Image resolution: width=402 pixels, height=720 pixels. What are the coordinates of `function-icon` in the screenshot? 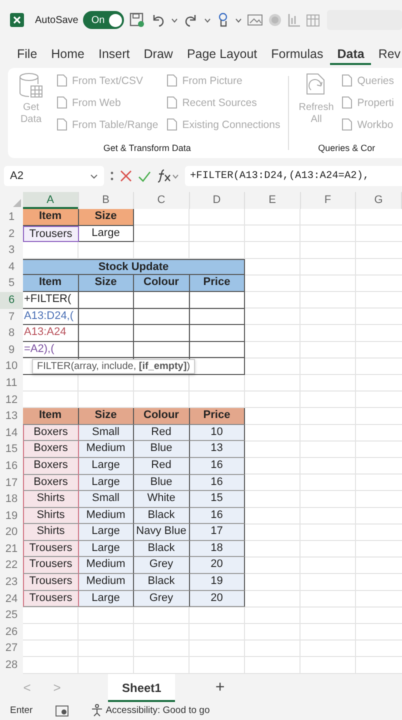 It's located at (168, 176).